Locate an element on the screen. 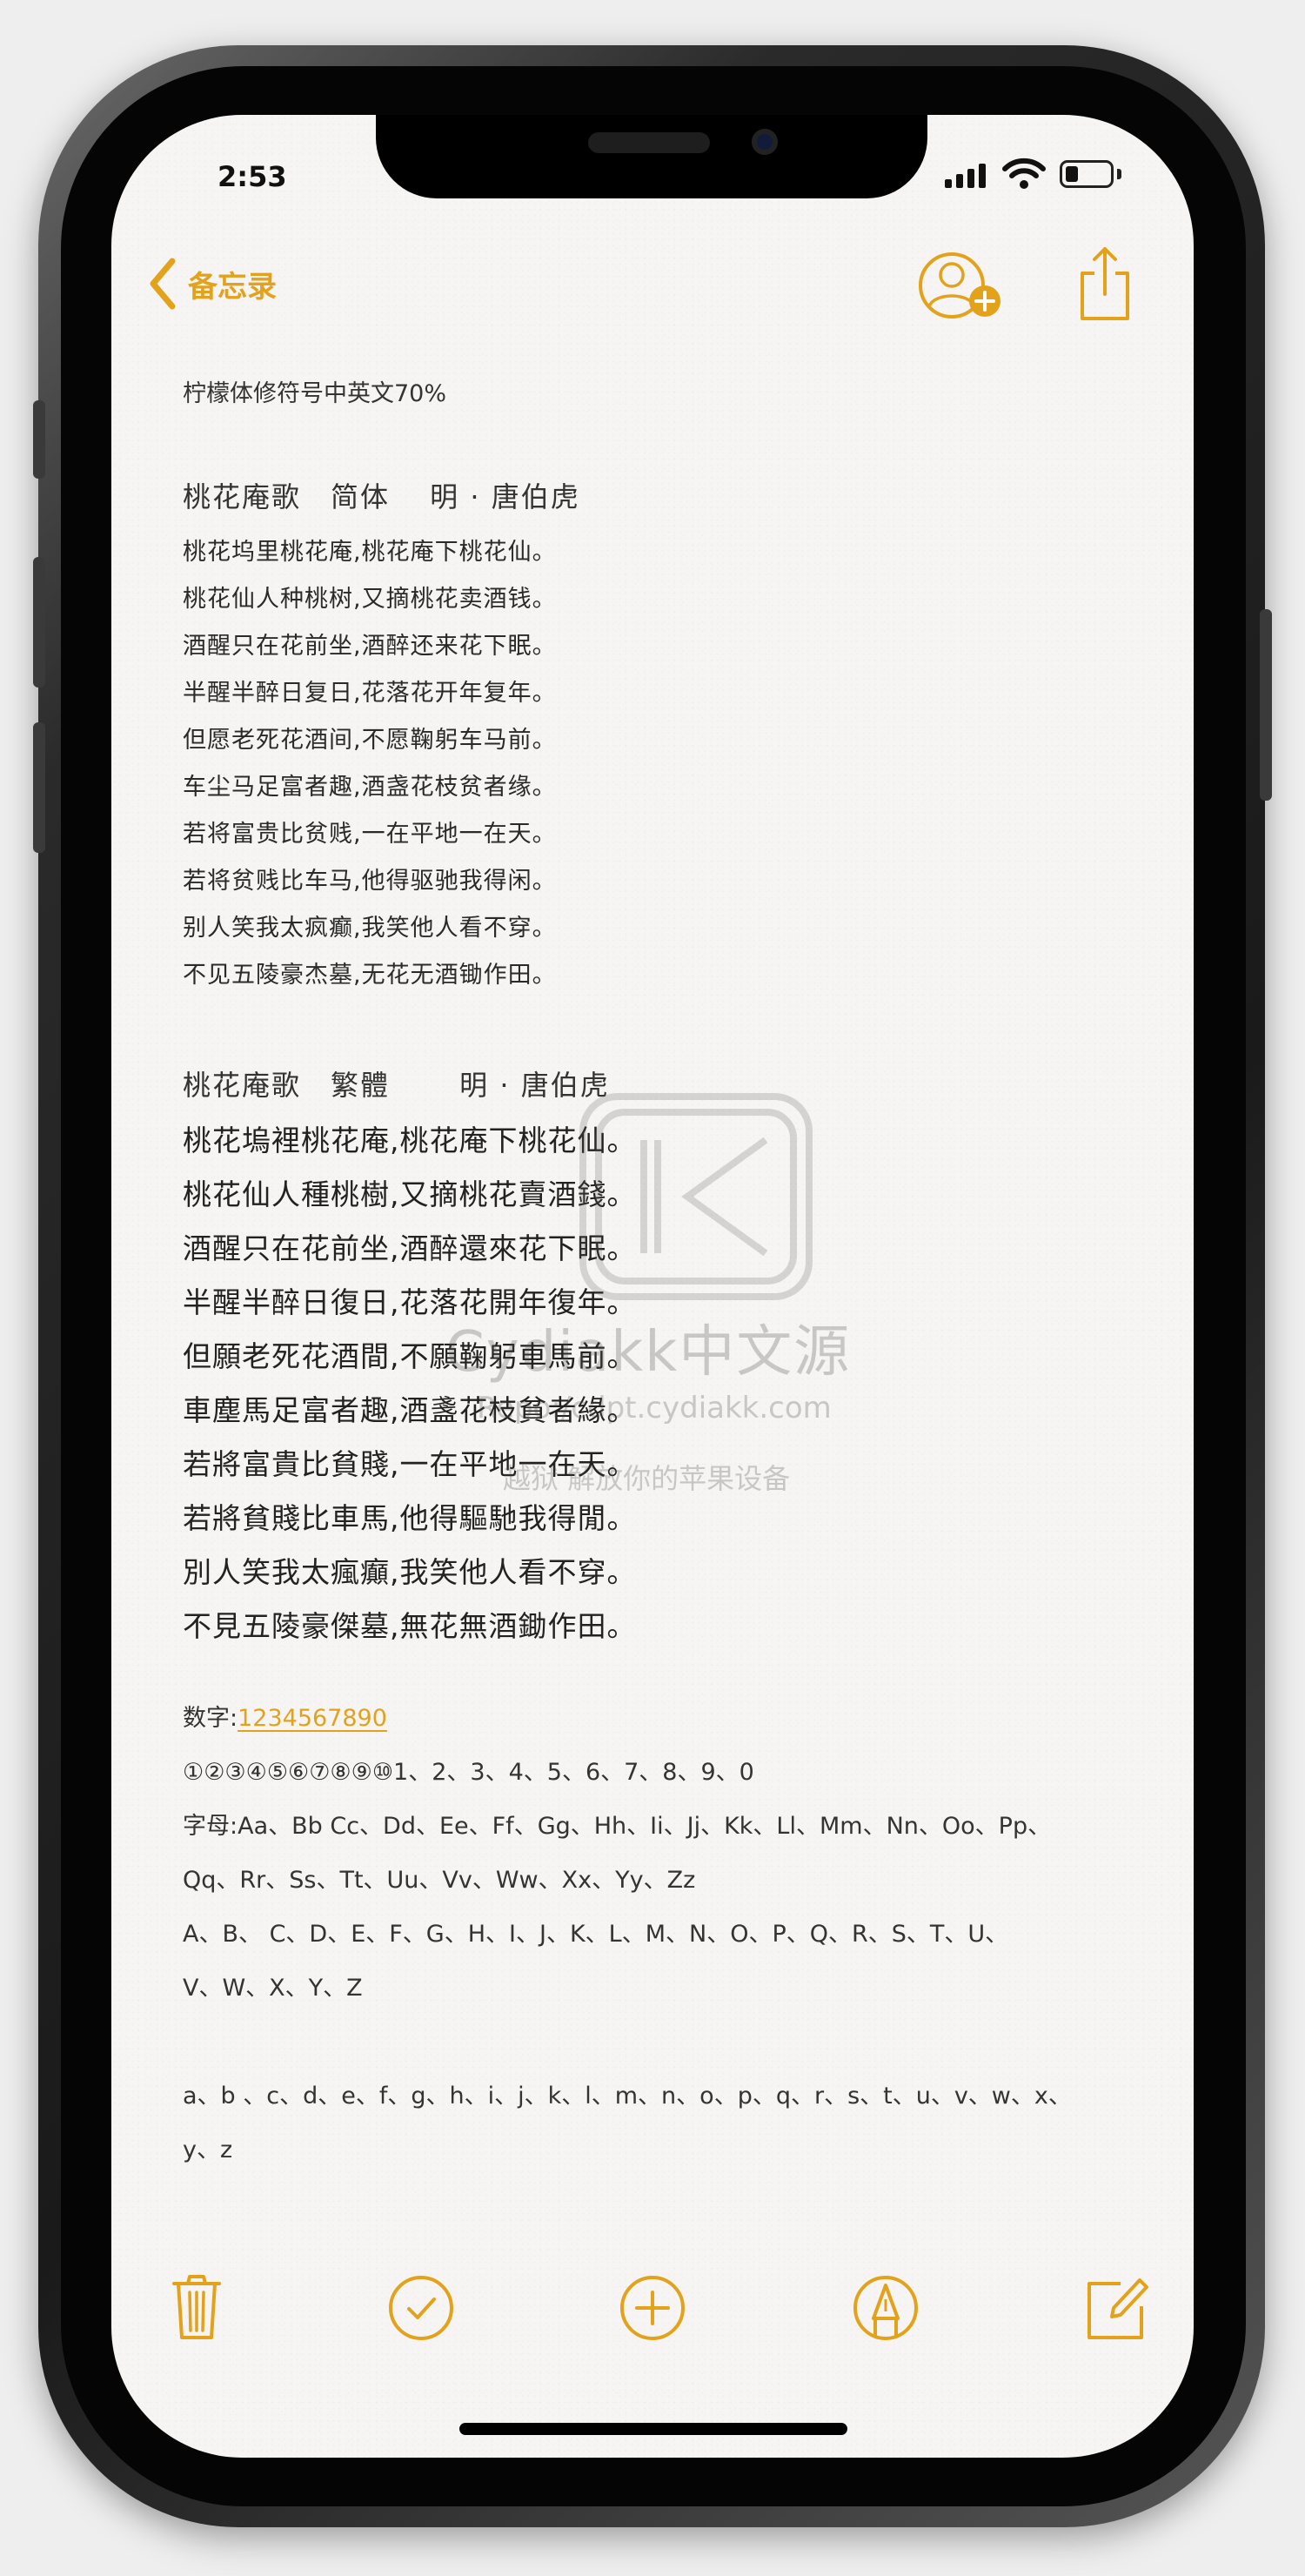  markup-button is located at coordinates (885, 2309).